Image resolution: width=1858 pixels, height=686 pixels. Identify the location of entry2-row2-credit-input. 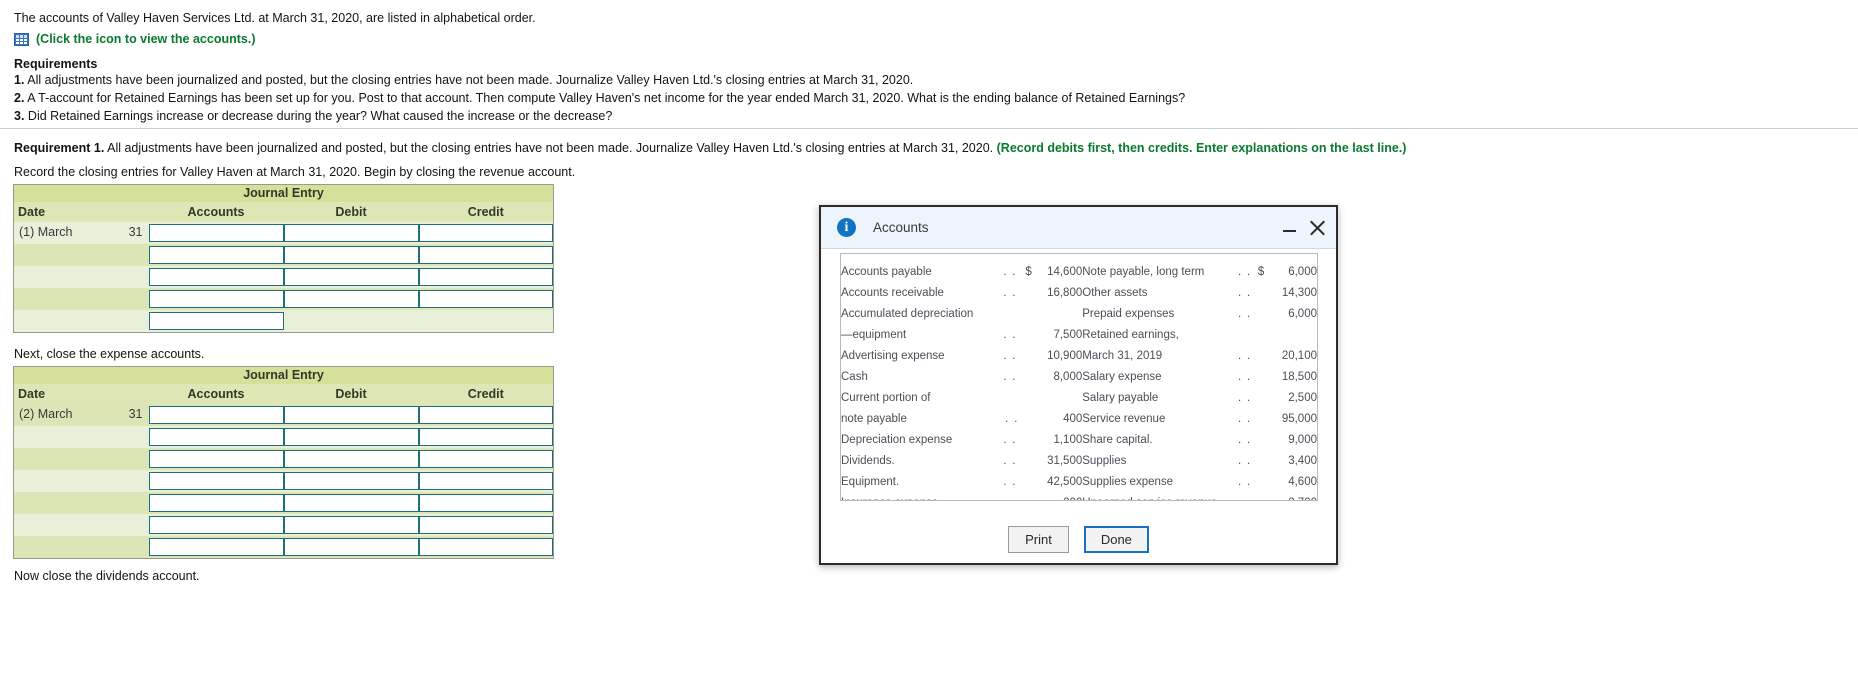
(485, 437).